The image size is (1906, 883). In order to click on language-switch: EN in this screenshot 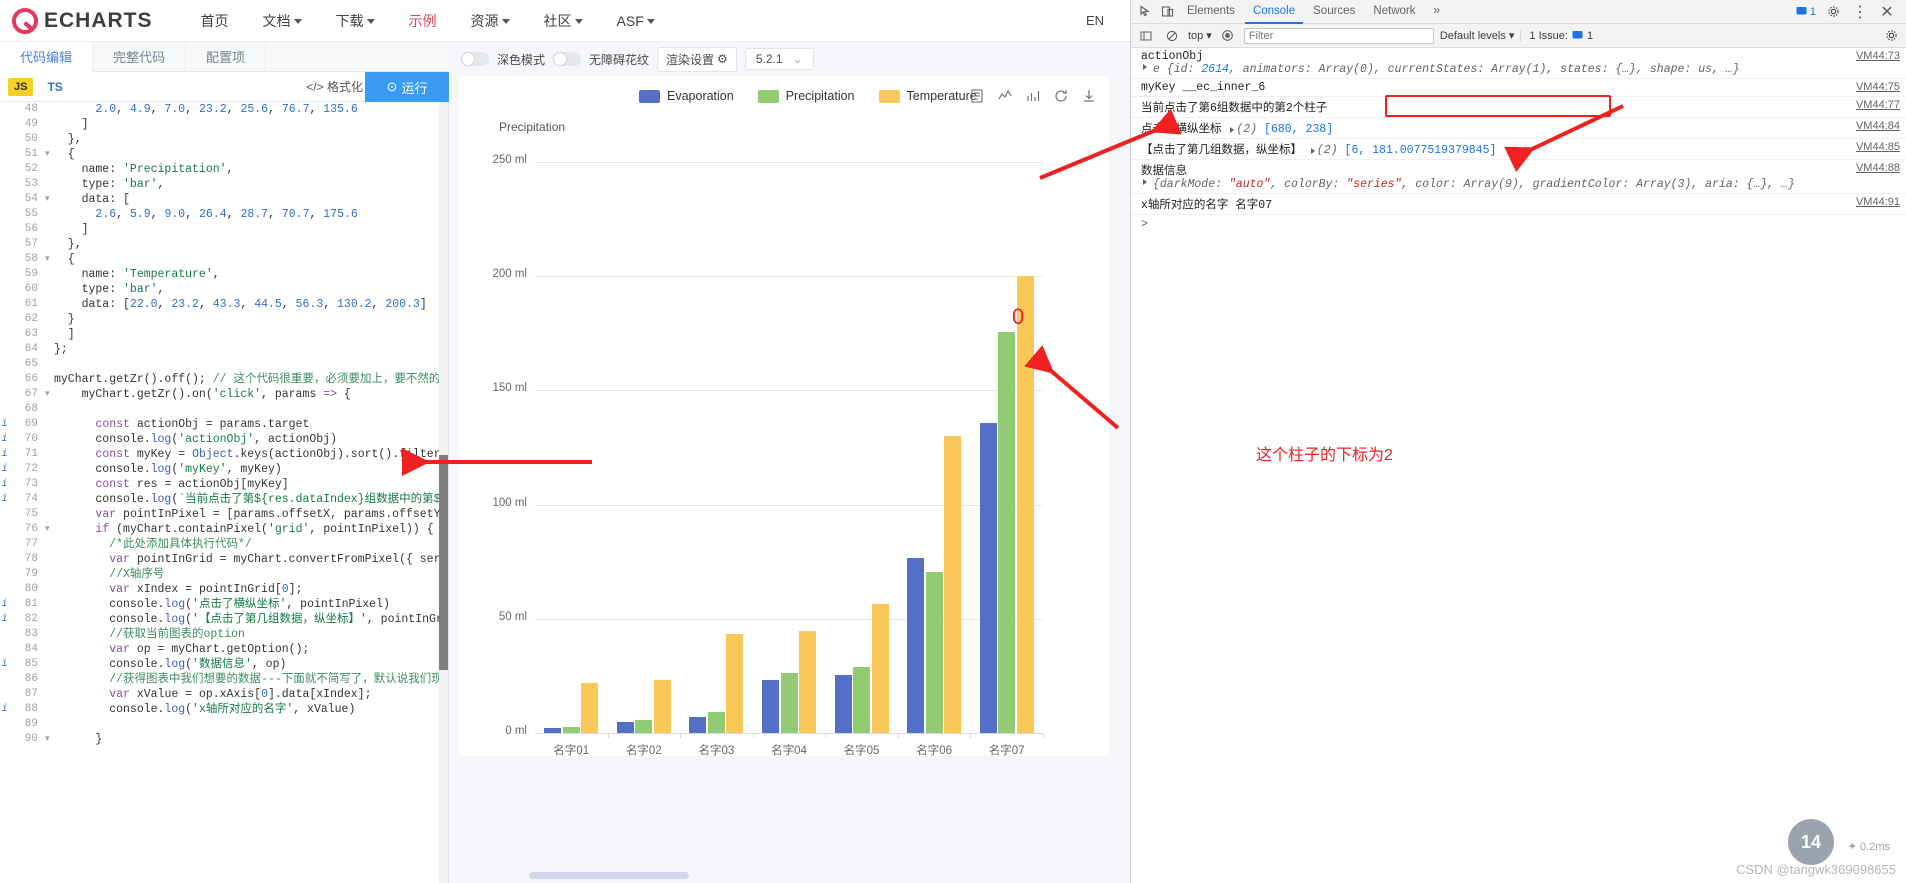, I will do `click(1095, 20)`.